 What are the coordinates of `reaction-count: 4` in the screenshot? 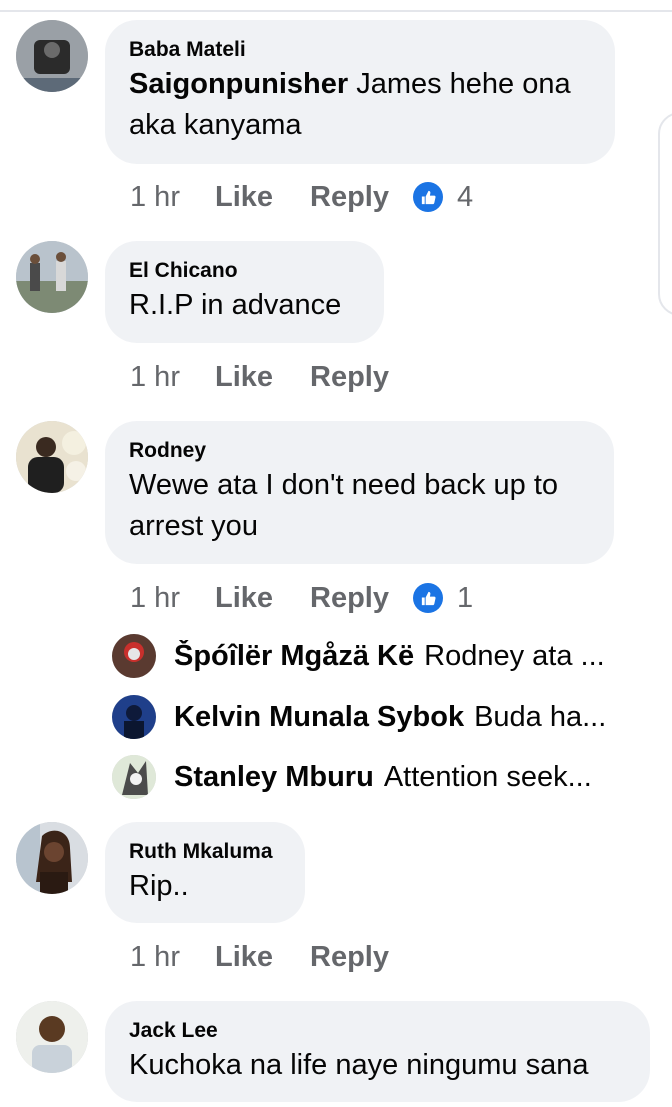 It's located at (465, 196).